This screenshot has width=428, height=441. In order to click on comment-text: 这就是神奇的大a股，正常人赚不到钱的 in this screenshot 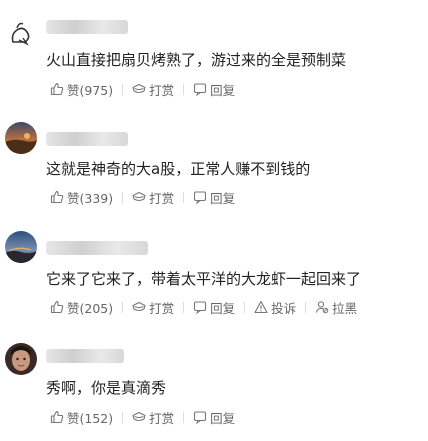, I will do `click(178, 169)`.